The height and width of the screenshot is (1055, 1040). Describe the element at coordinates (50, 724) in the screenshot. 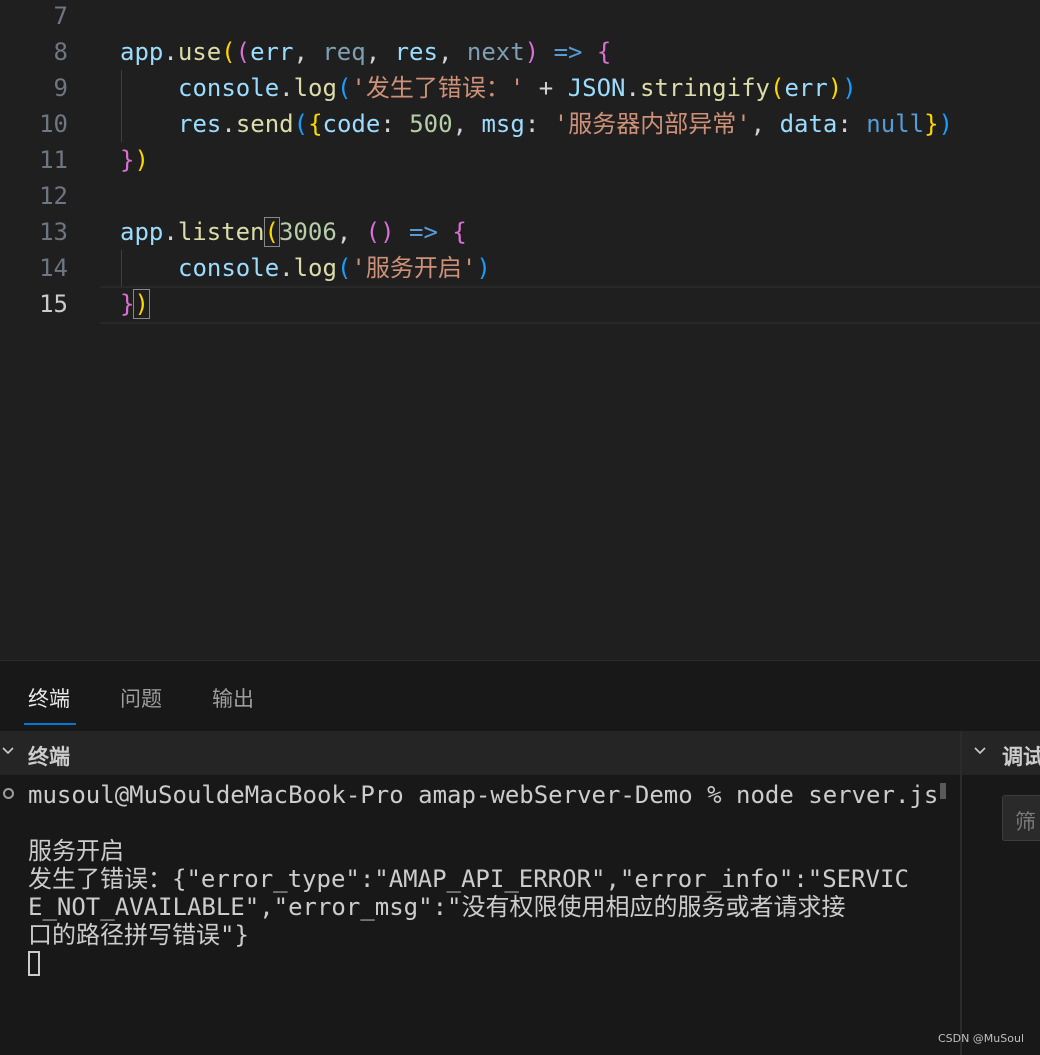

I see `active-tab-indicator` at that location.